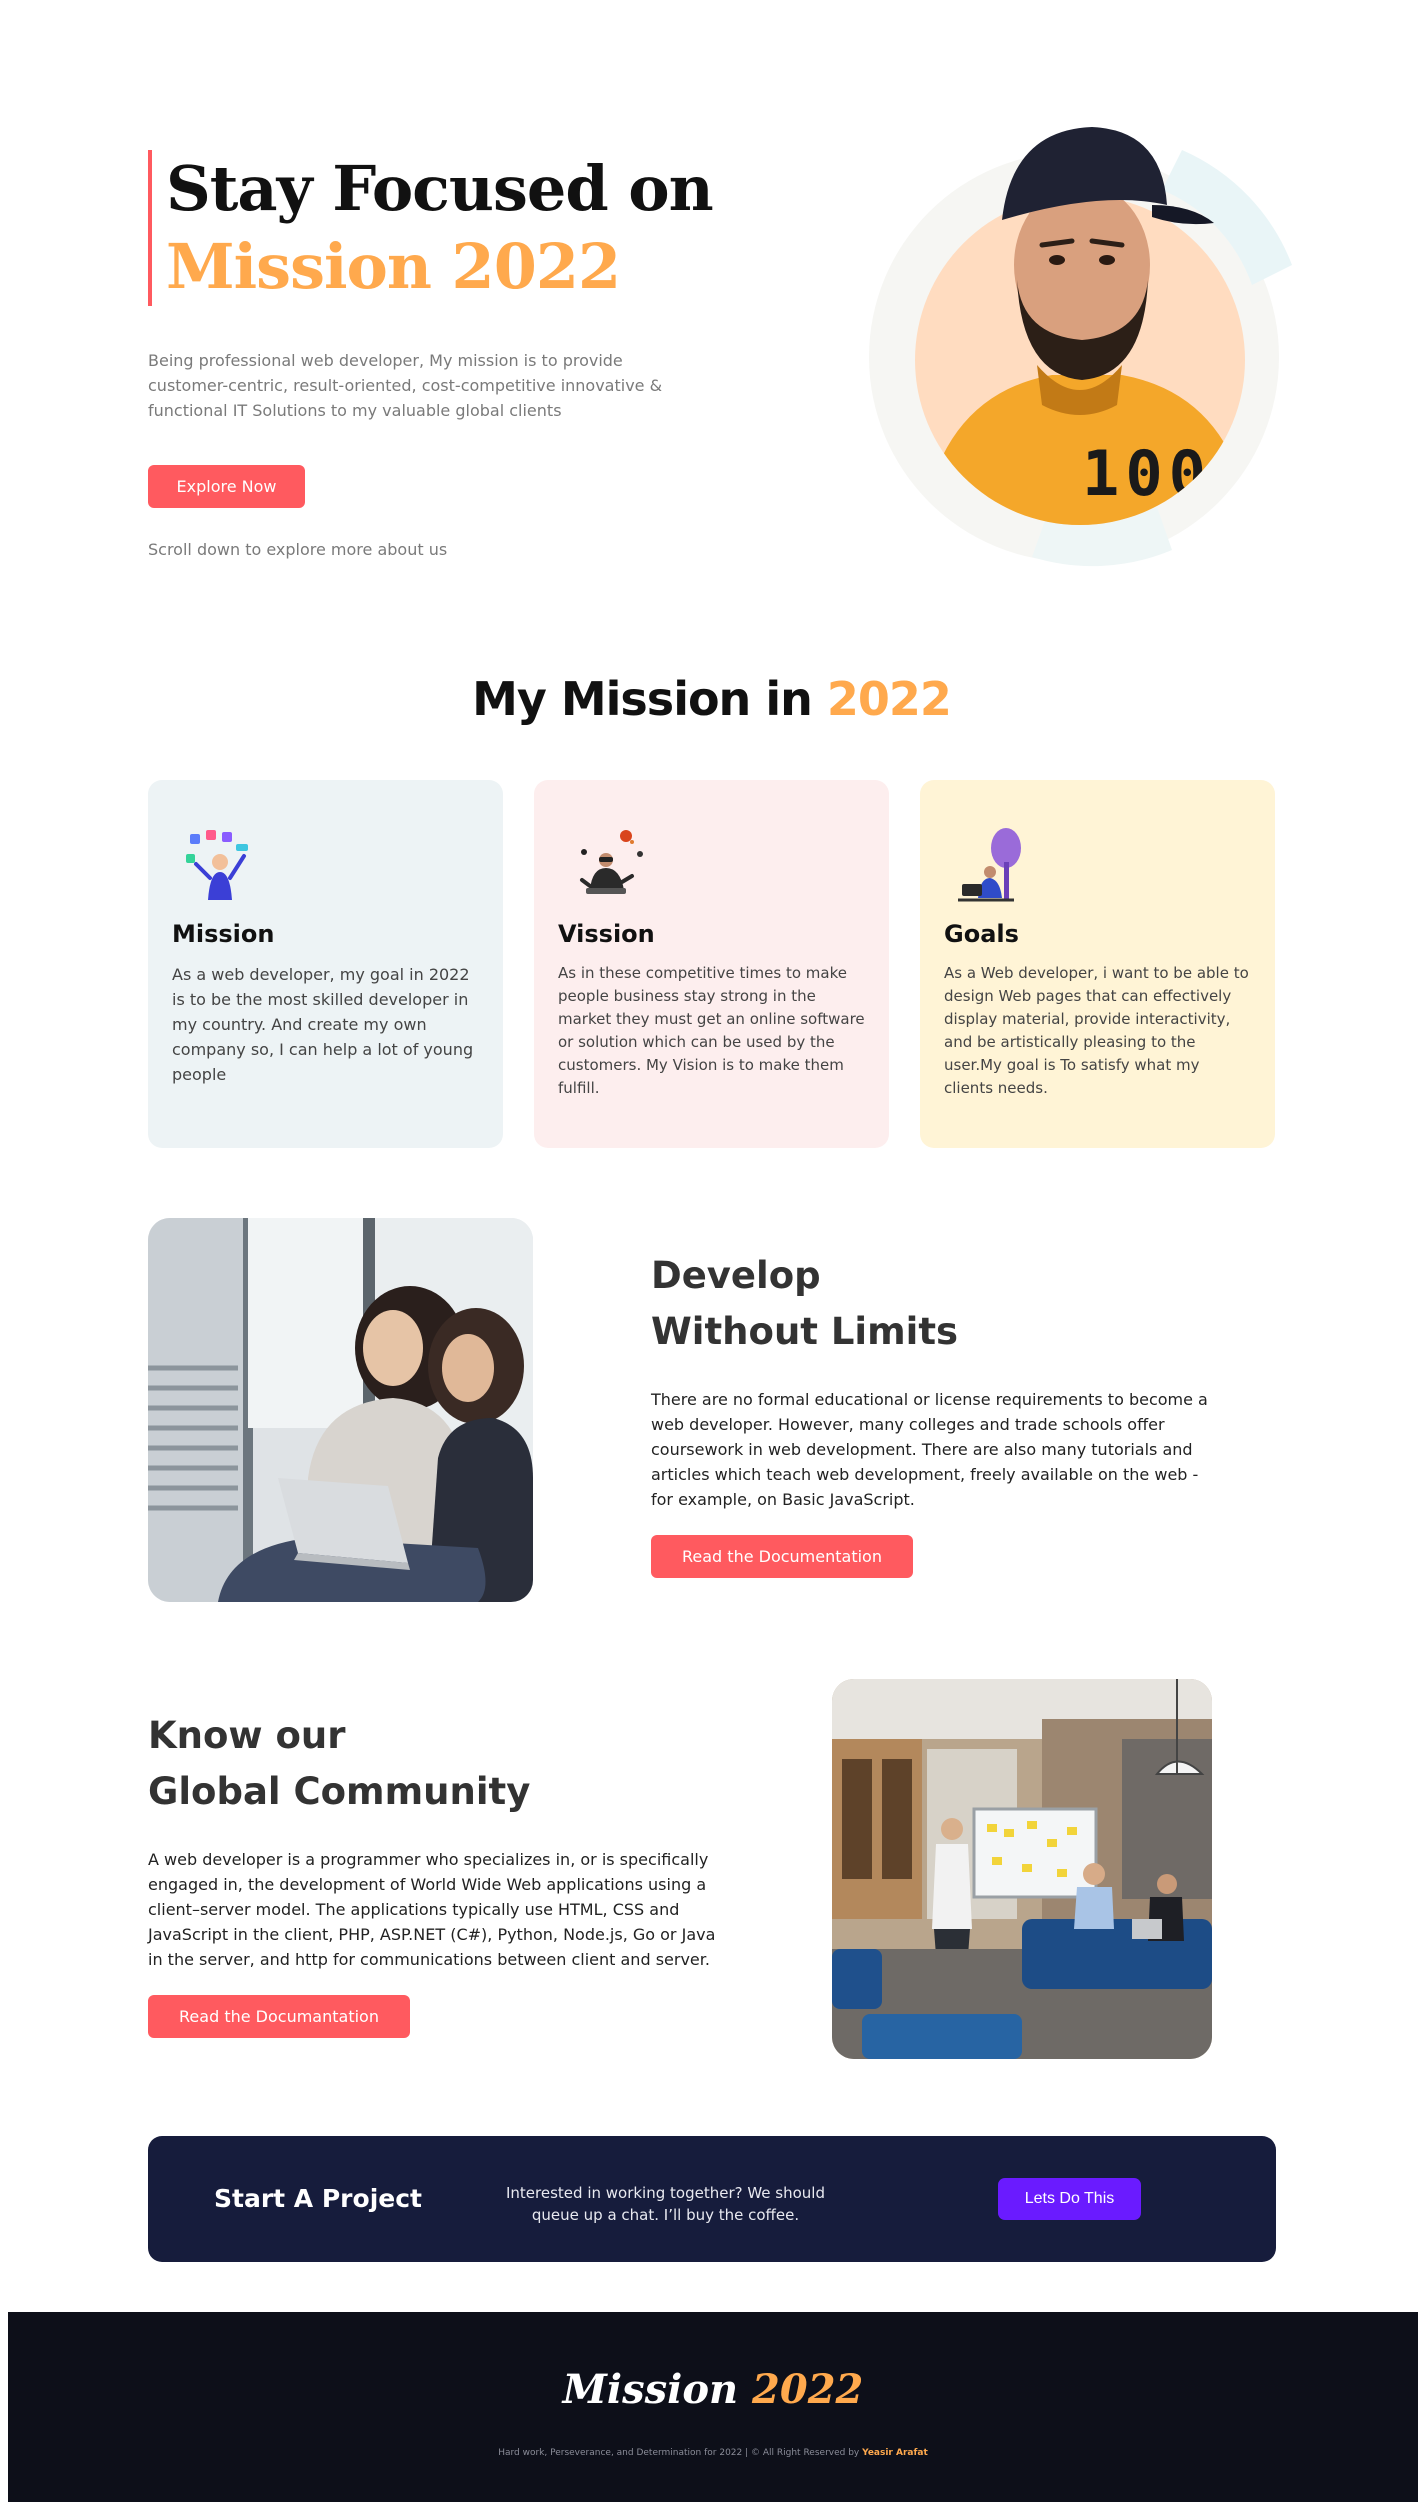  I want to click on read-documantation-button: Read the Documantation, so click(279, 2016).